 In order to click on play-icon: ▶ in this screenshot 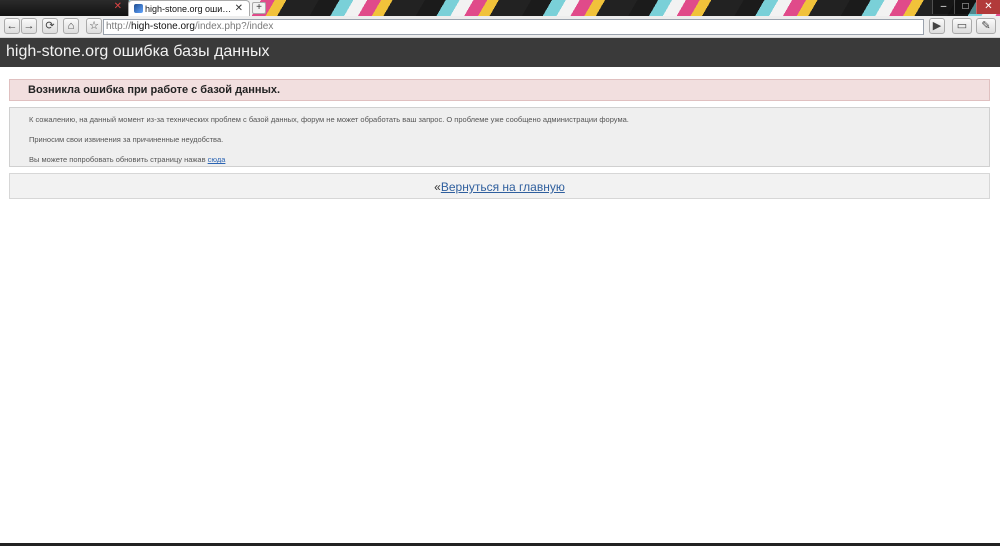, I will do `click(937, 26)`.